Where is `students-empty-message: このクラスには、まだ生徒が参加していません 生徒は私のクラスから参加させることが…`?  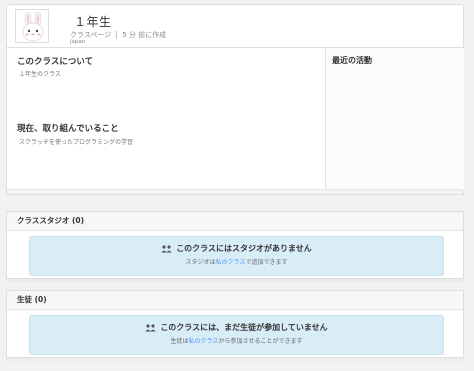
students-empty-message: このクラスには、まだ生徒が参加していません 生徒は私のクラスから参加させることが… is located at coordinates (236, 335).